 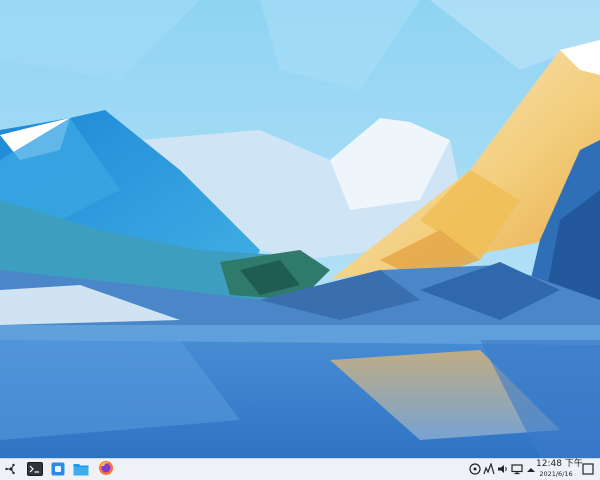 I want to click on taskbar-app-discover, so click(x=58, y=470).